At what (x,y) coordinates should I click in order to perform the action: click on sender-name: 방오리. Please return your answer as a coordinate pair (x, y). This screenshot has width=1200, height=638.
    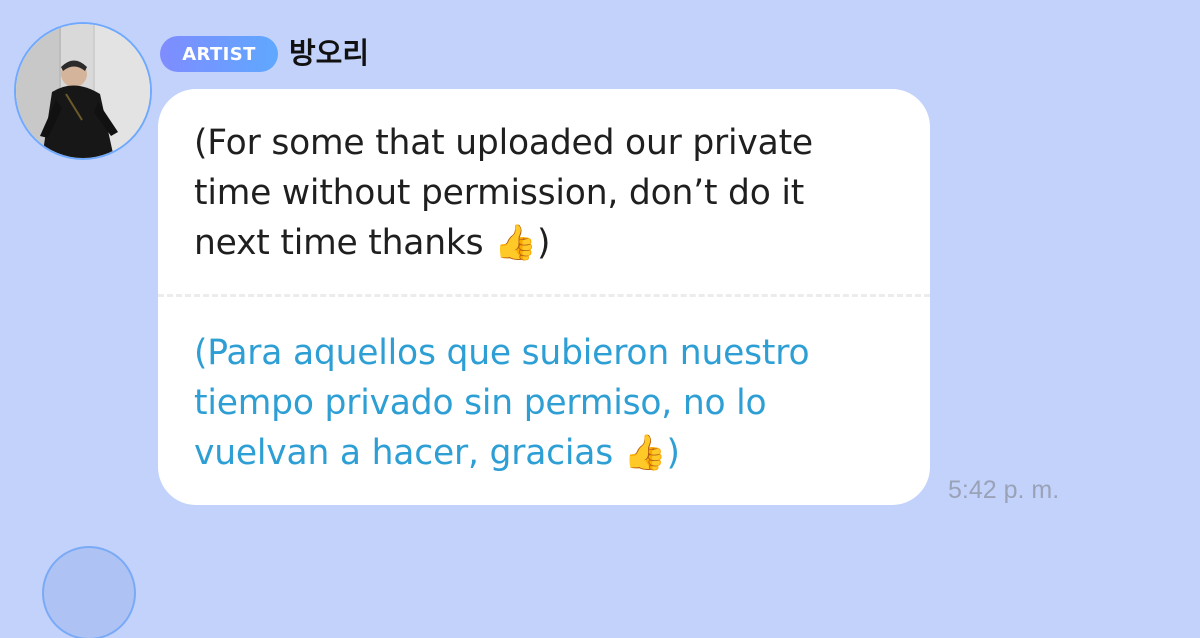
    Looking at the image, I should click on (329, 53).